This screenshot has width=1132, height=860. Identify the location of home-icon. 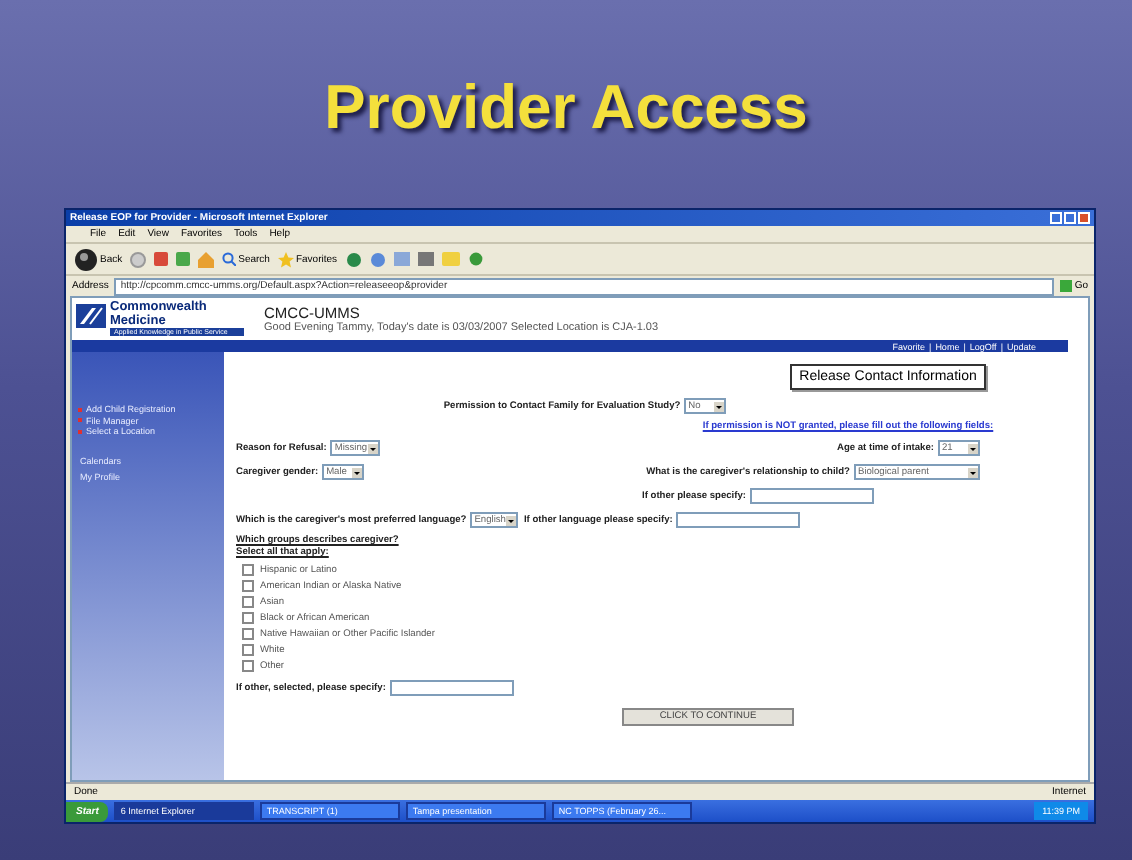
(206, 259).